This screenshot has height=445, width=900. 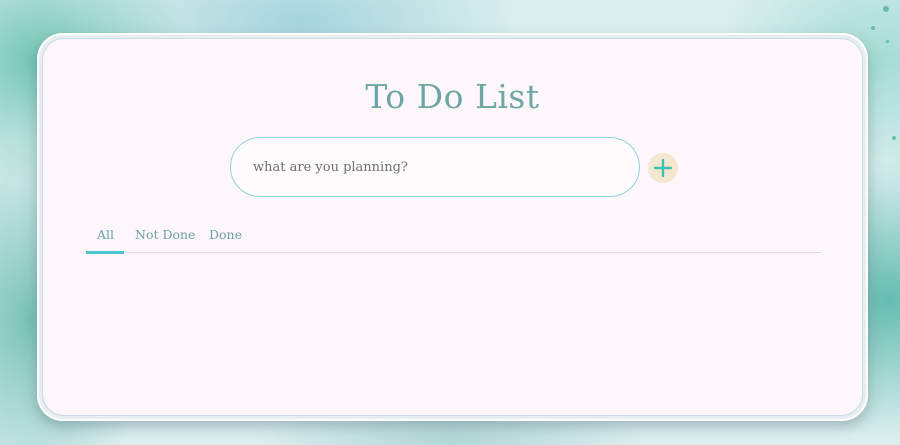 What do you see at coordinates (225, 234) in the screenshot?
I see `tab-done: Done` at bounding box center [225, 234].